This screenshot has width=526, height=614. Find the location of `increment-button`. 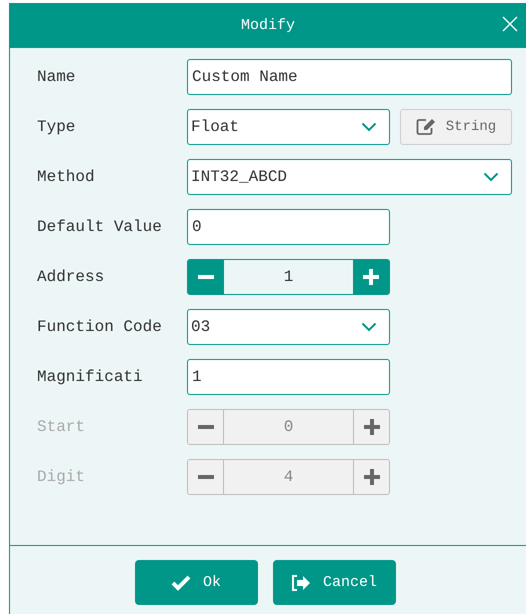

increment-button is located at coordinates (371, 277).